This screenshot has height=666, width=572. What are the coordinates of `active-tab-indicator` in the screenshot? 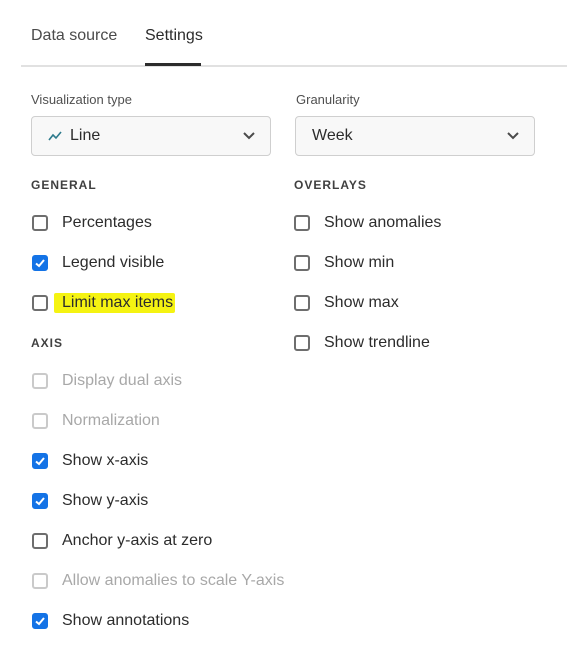 It's located at (173, 64).